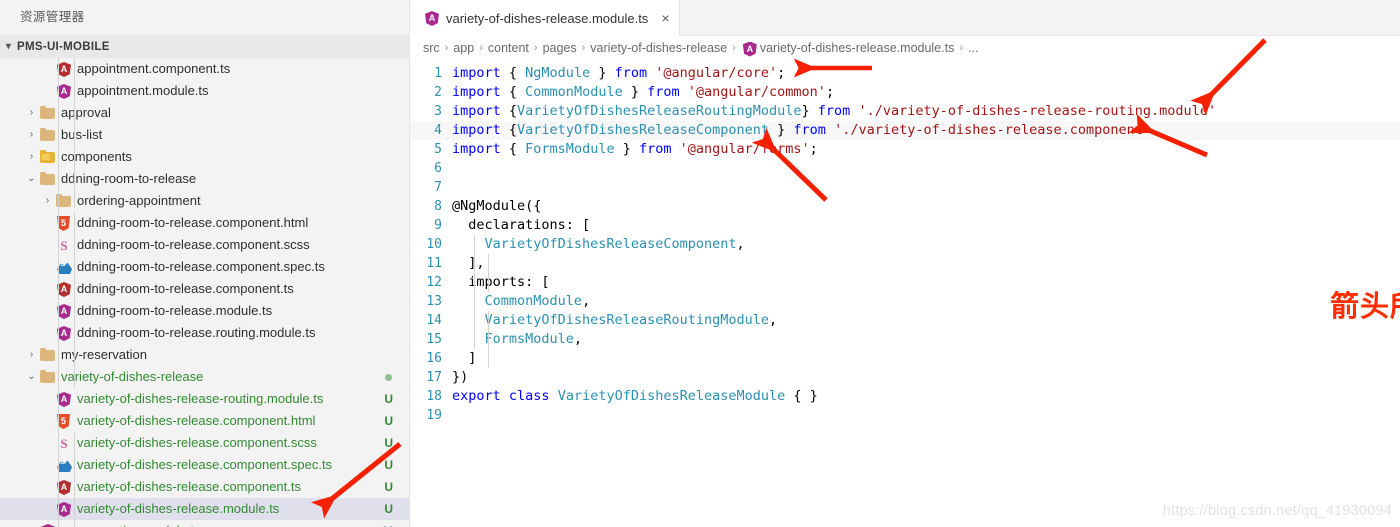 This screenshot has height=527, width=1400. What do you see at coordinates (86, 112) in the screenshot?
I see `tree-row-label: approval` at bounding box center [86, 112].